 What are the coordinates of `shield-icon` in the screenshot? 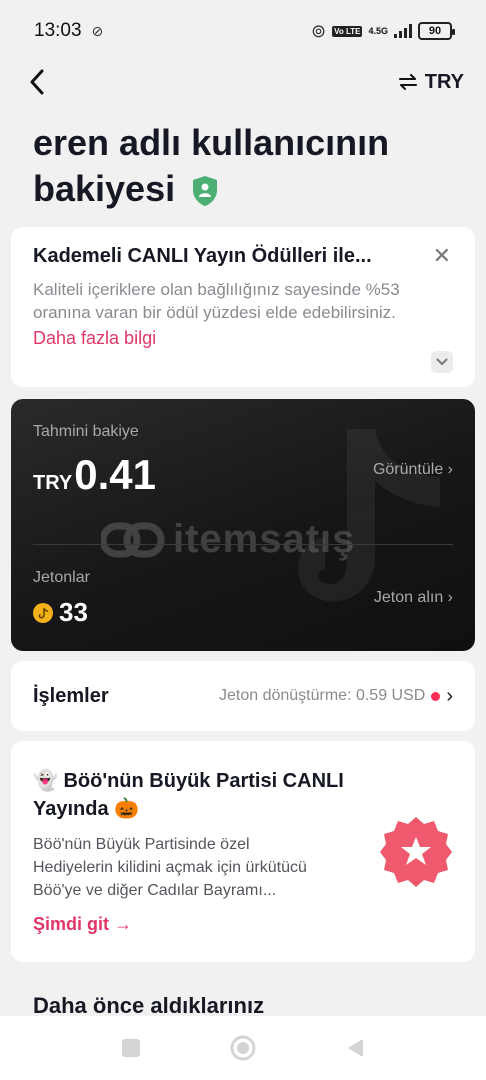 It's located at (205, 191).